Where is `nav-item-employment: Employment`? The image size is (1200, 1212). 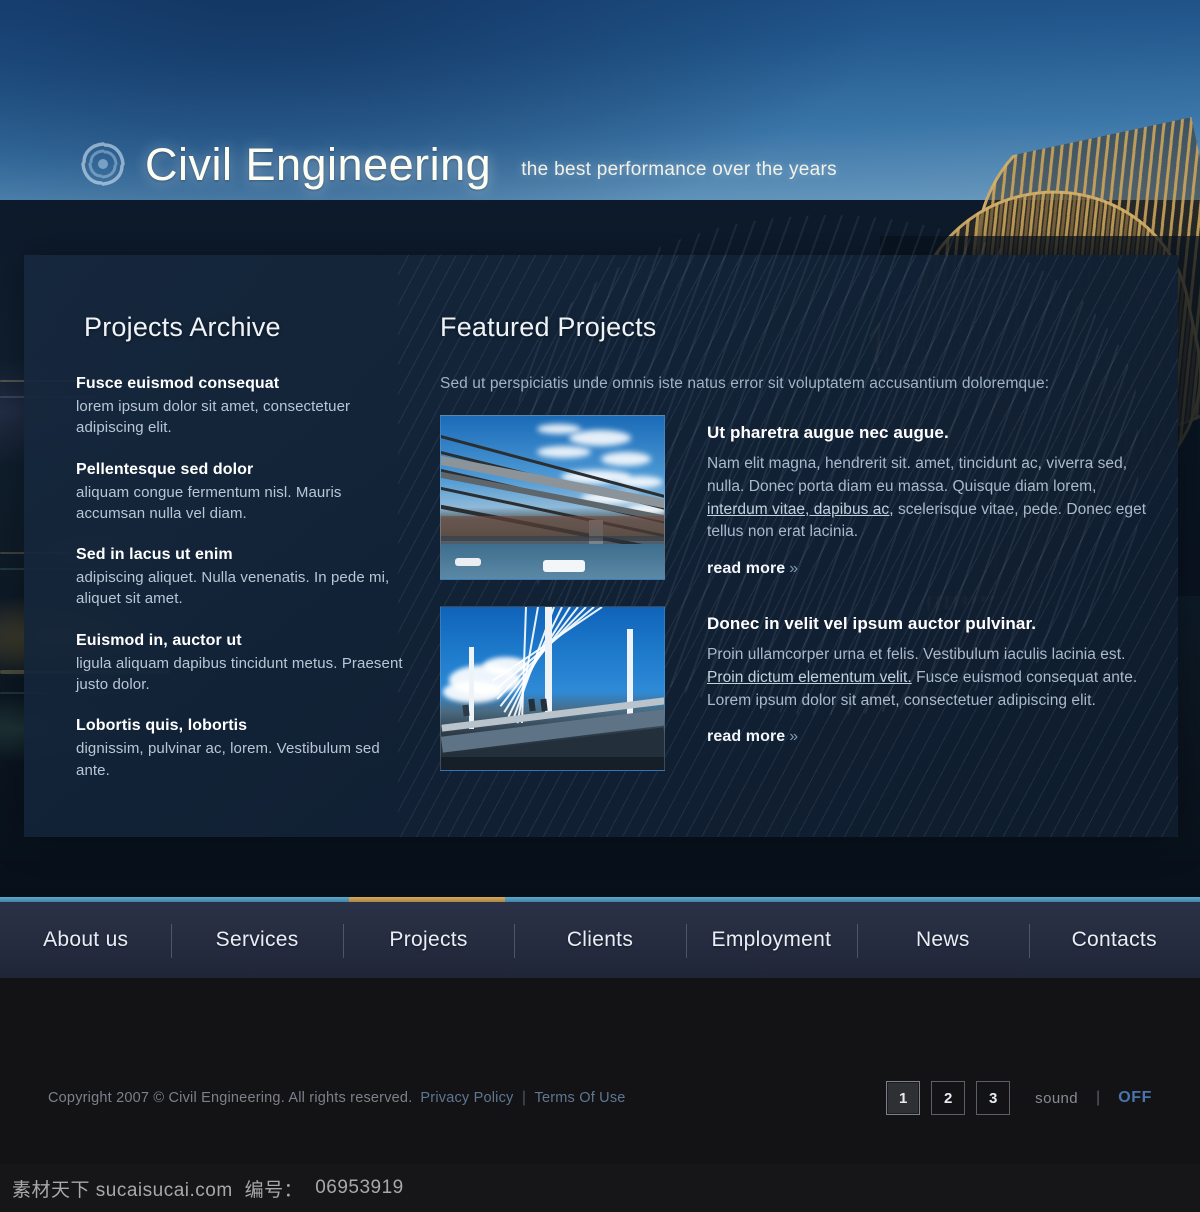 nav-item-employment: Employment is located at coordinates (771, 940).